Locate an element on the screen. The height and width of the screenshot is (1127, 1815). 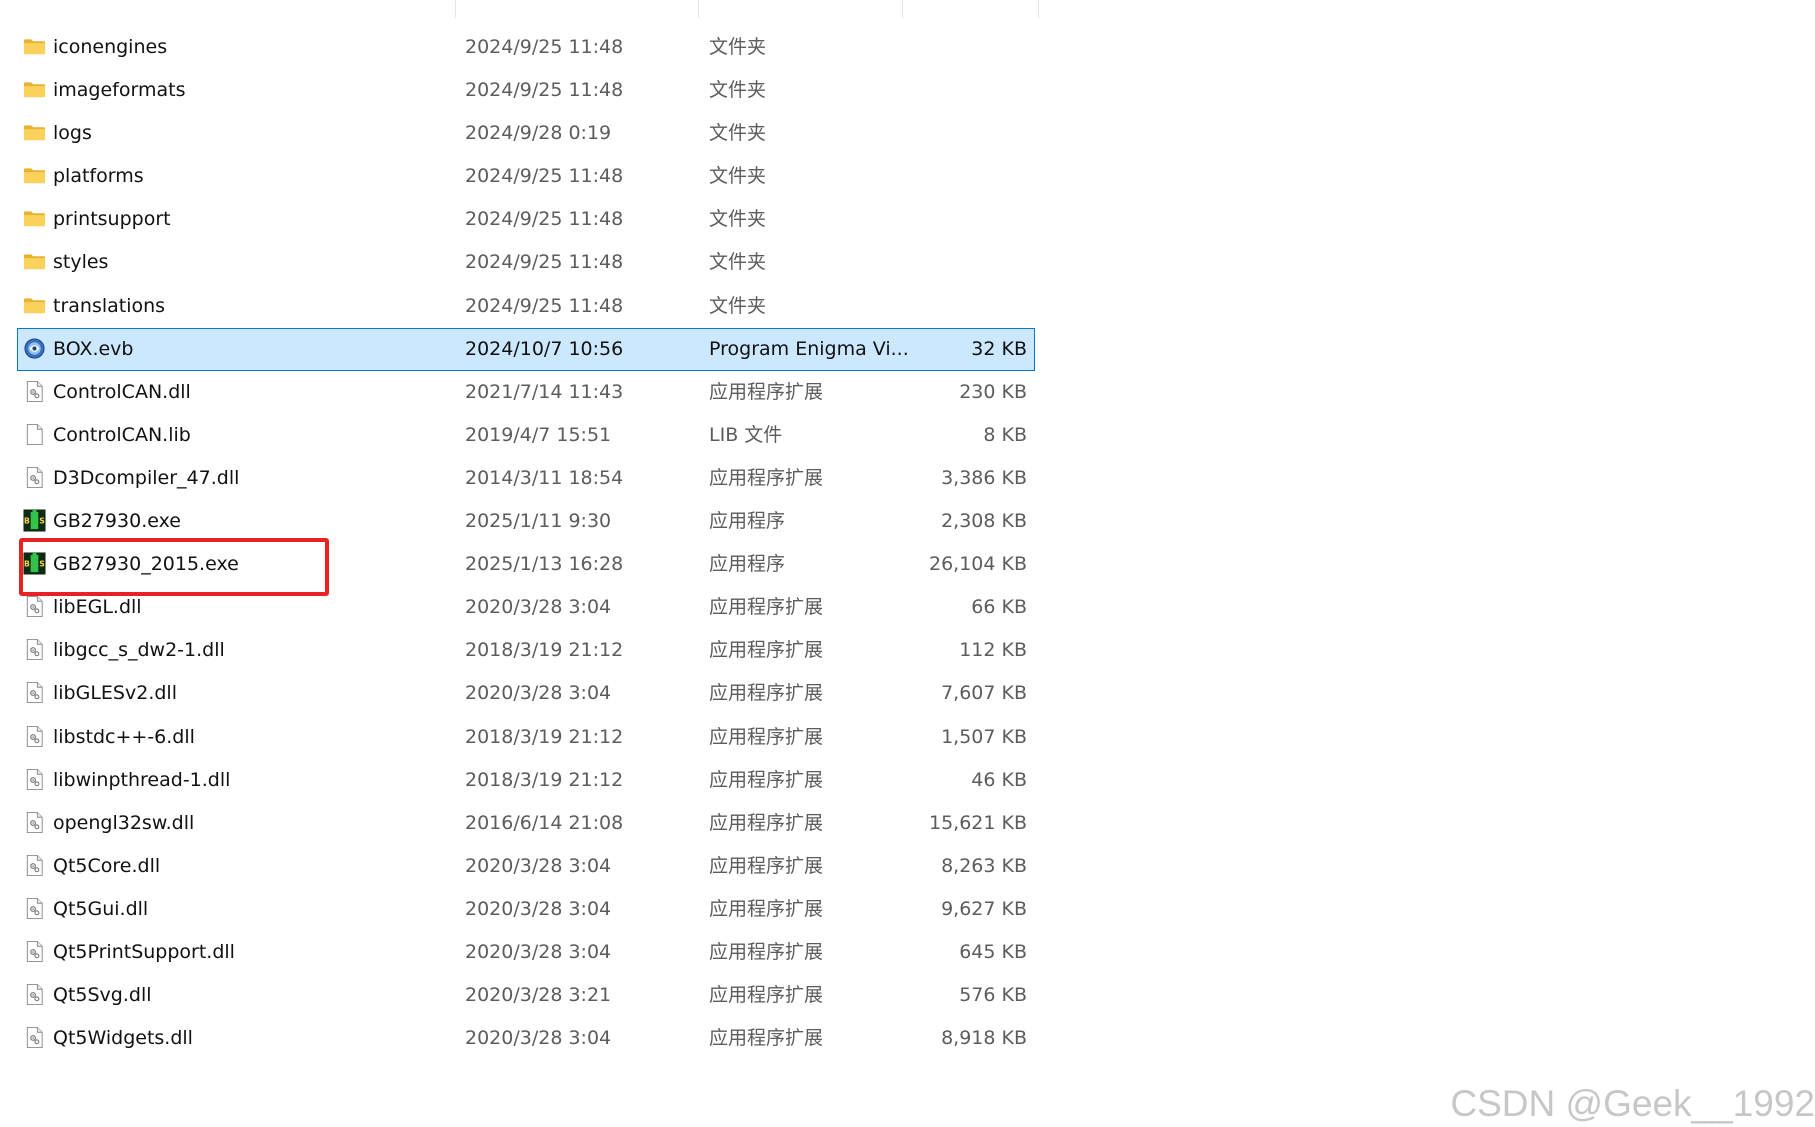
file-name: libstdc++-6.dll is located at coordinates (124, 736).